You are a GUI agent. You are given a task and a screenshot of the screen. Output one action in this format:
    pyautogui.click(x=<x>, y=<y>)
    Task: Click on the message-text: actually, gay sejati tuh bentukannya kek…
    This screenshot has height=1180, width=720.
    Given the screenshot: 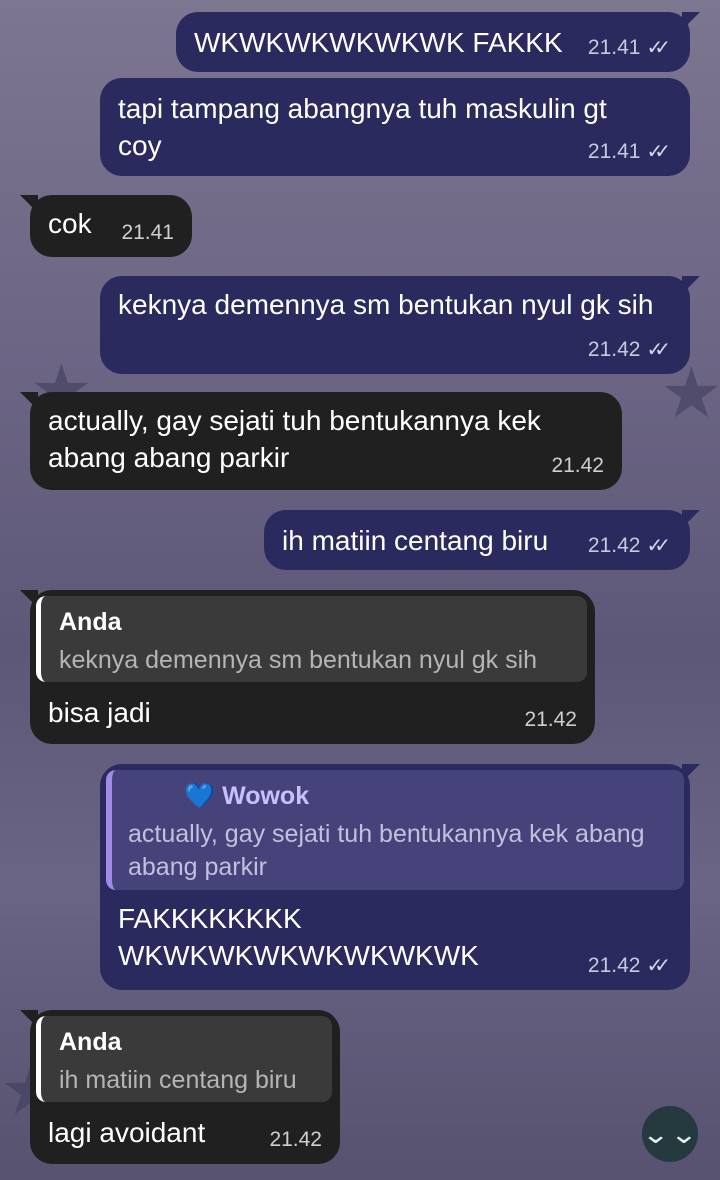 What is the action you would take?
    pyautogui.click(x=294, y=439)
    